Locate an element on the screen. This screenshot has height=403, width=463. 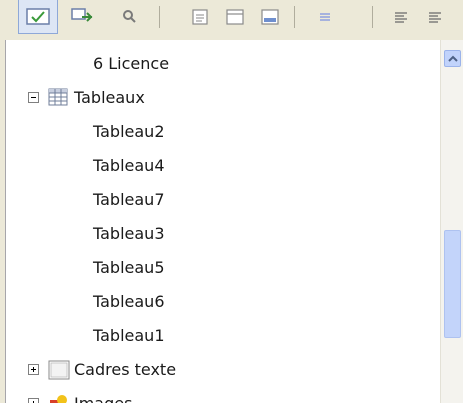
tree-item: Tableau5 is located at coordinates (129, 267).